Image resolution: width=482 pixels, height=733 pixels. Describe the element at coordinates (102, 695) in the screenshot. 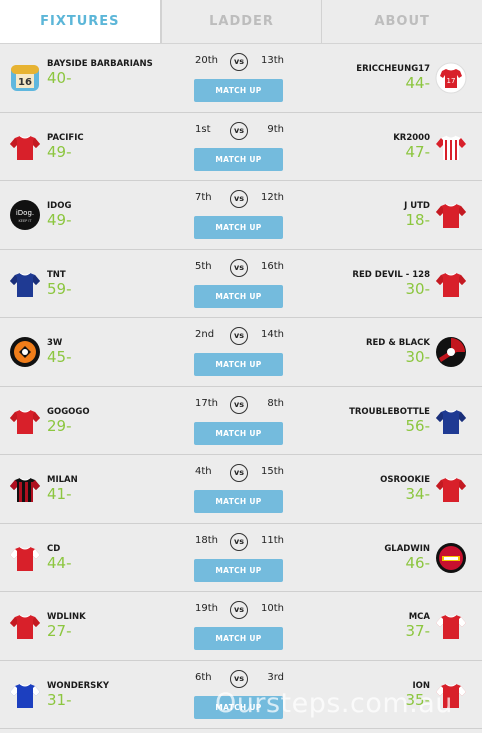

I see `home-team: WONDERSKY 31-` at that location.